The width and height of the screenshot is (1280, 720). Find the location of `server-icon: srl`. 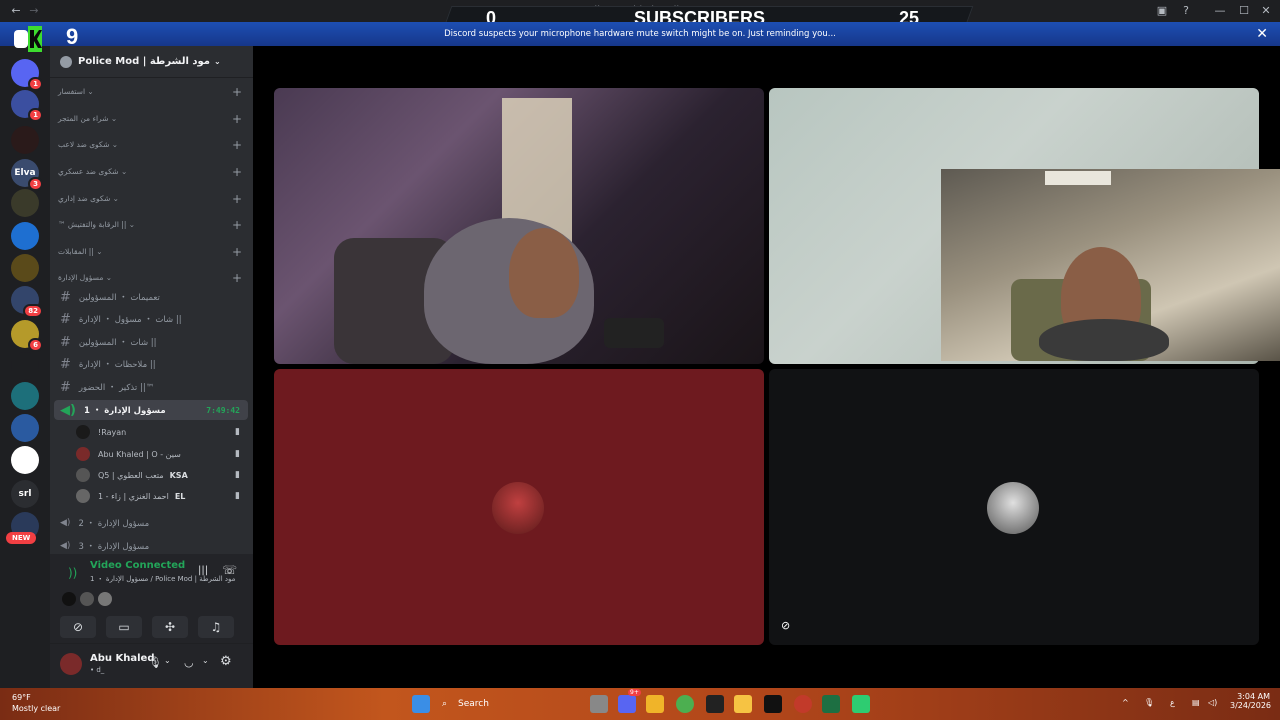

server-icon: srl is located at coordinates (25, 494).